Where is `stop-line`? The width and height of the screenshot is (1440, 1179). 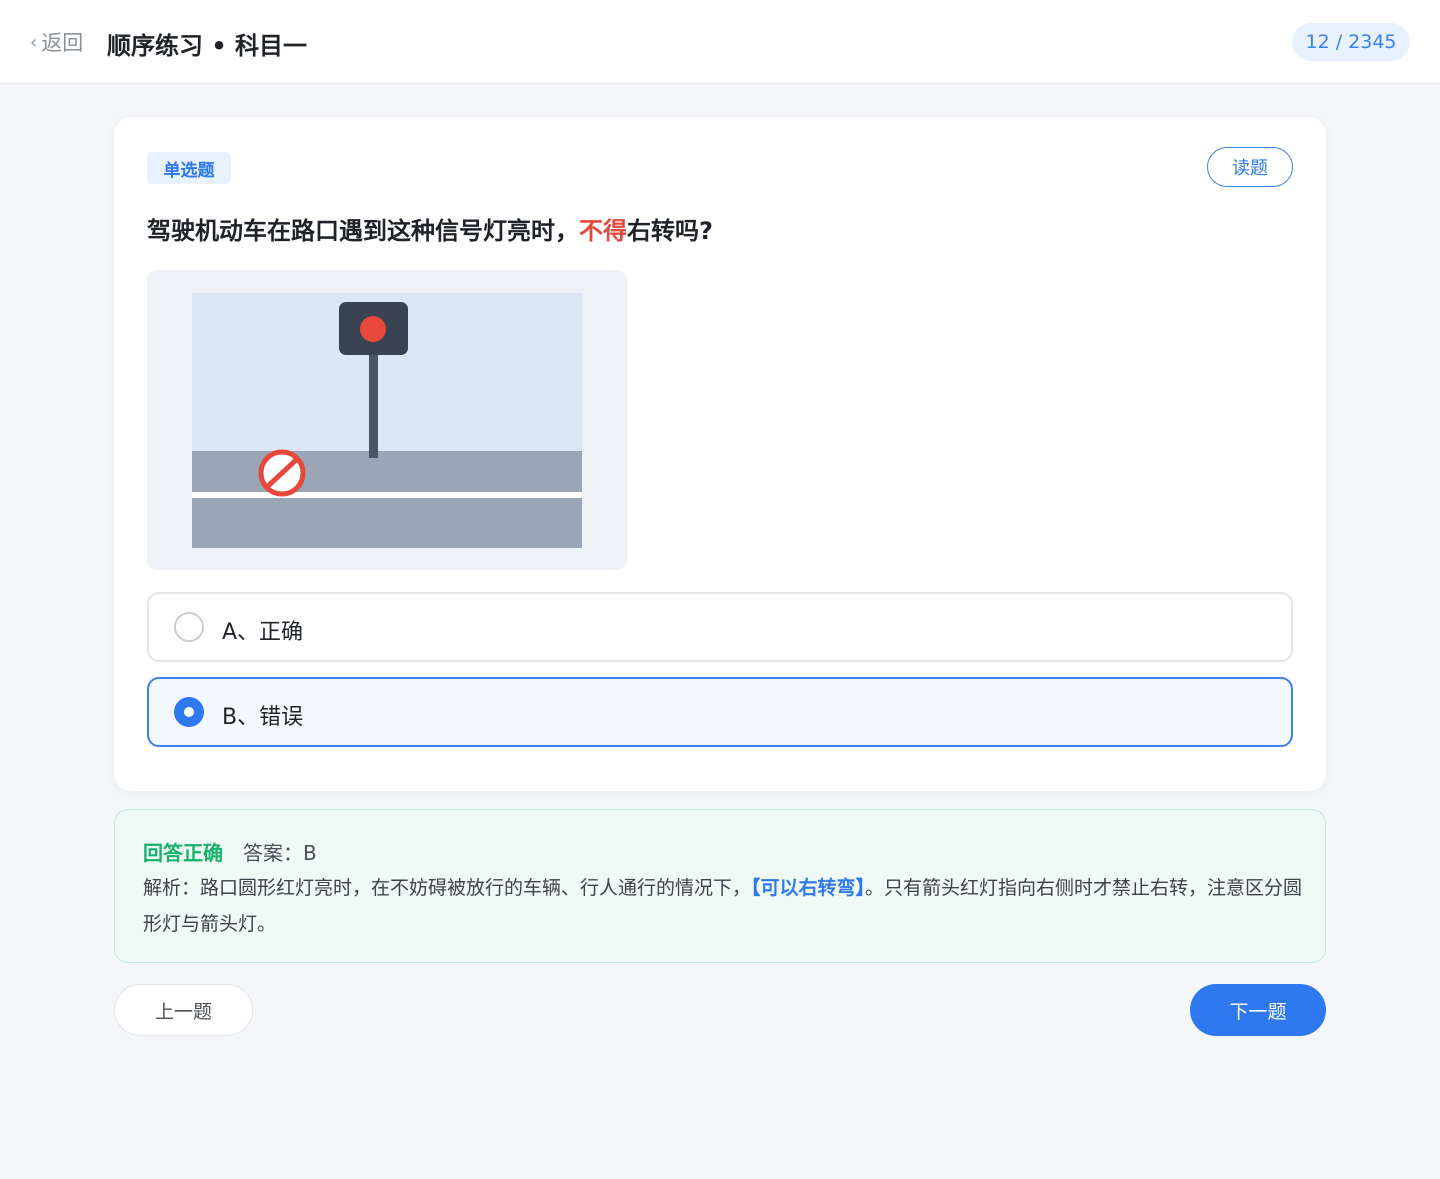 stop-line is located at coordinates (387, 495).